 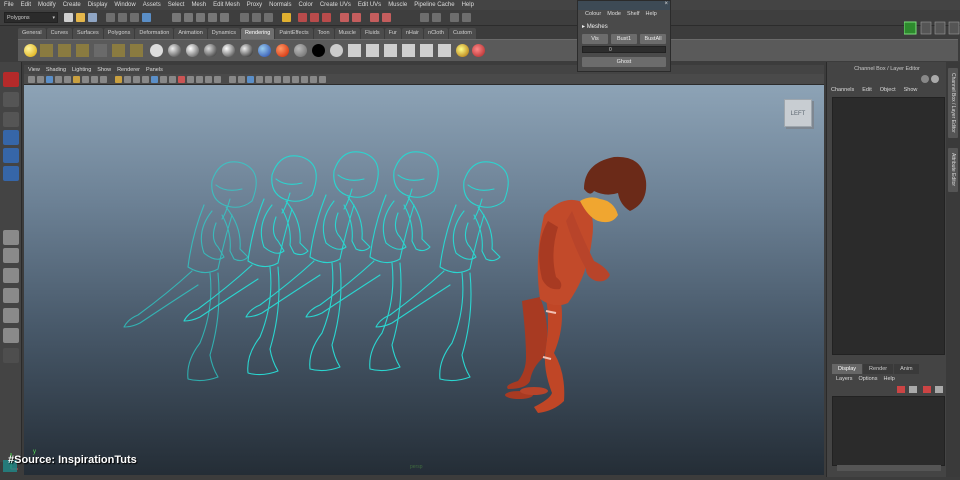 What do you see at coordinates (226, 5) in the screenshot?
I see `menu-item-edit-mesh: Edit Mesh` at bounding box center [226, 5].